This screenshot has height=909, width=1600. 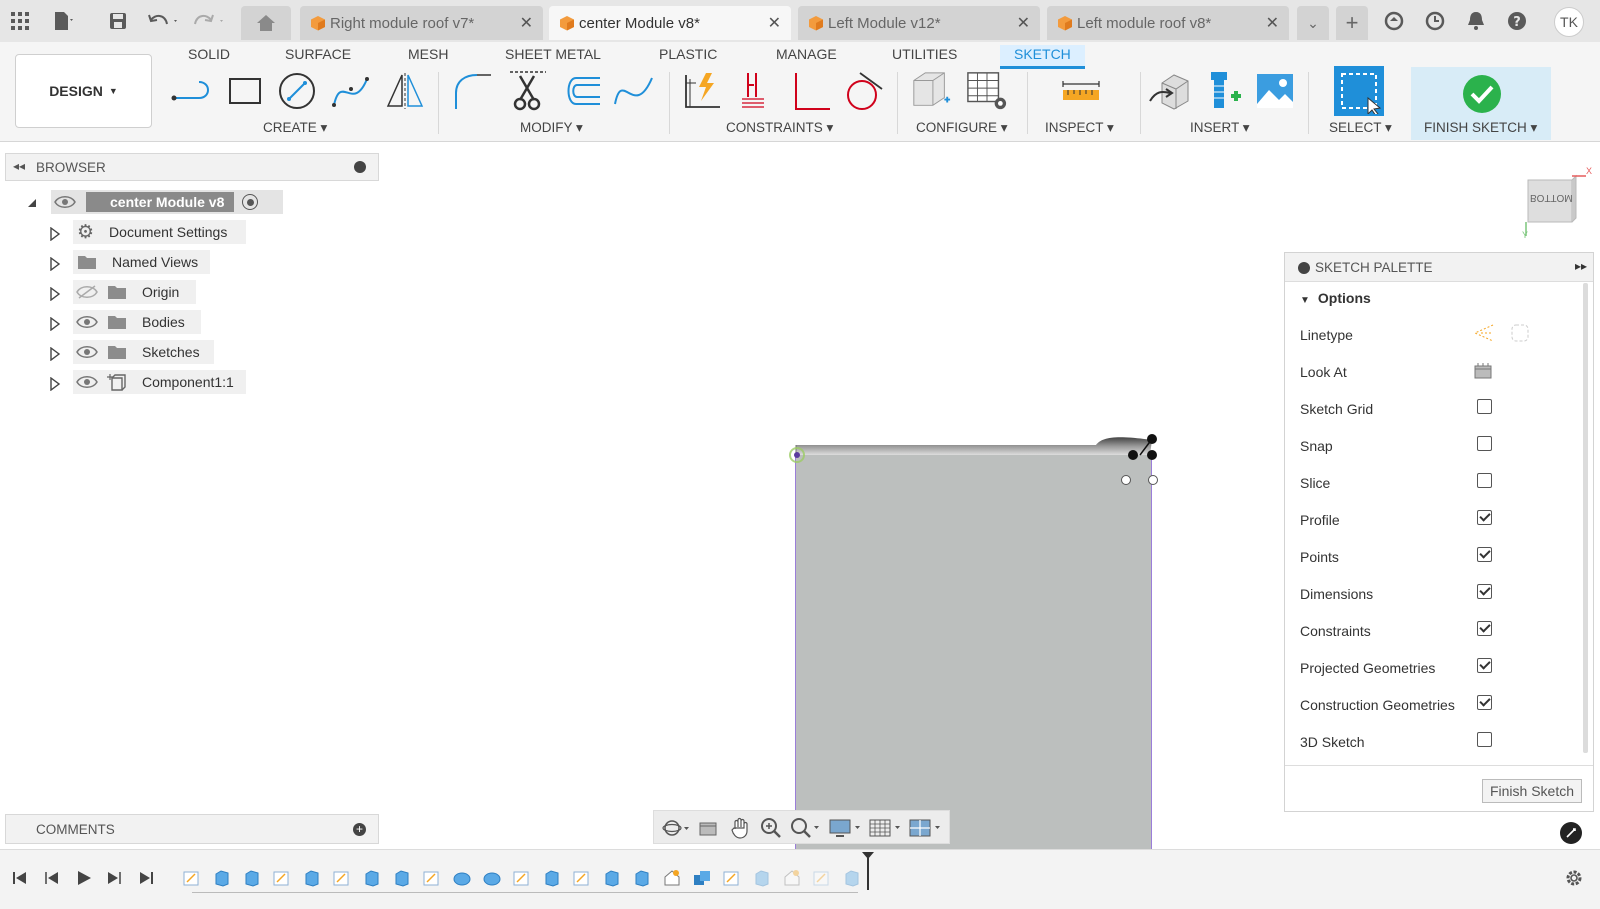 I want to click on activate-radio-icon, so click(x=250, y=202).